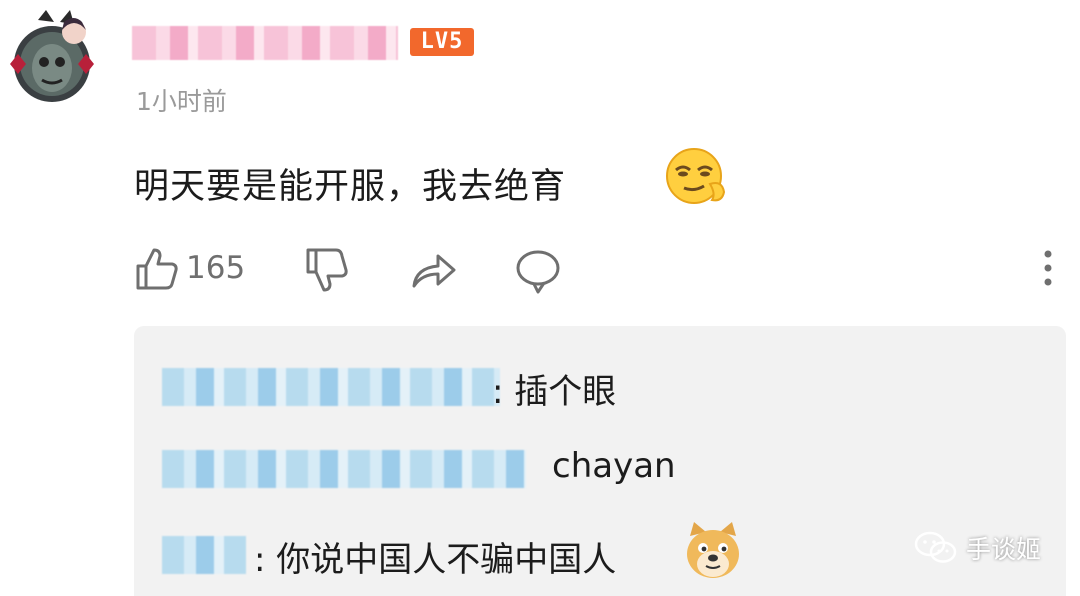 The image size is (1080, 596). I want to click on wechat-icon, so click(935, 547).